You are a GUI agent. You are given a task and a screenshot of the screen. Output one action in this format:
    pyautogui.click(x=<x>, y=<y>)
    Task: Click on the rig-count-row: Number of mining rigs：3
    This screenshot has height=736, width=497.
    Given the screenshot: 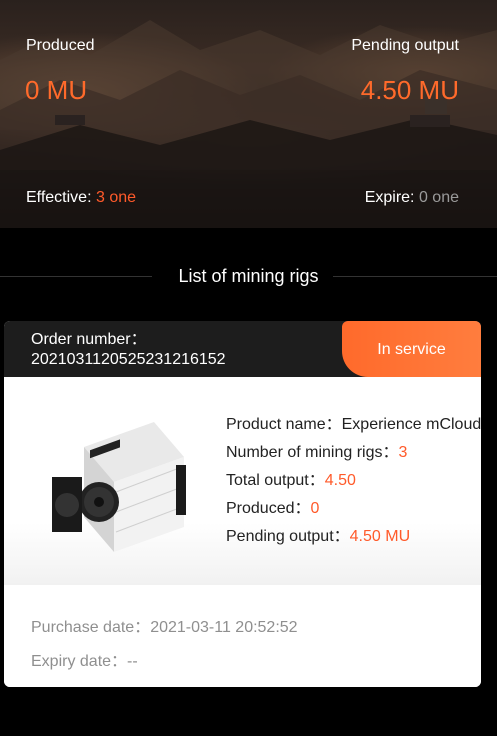 What is the action you would take?
    pyautogui.click(x=353, y=457)
    